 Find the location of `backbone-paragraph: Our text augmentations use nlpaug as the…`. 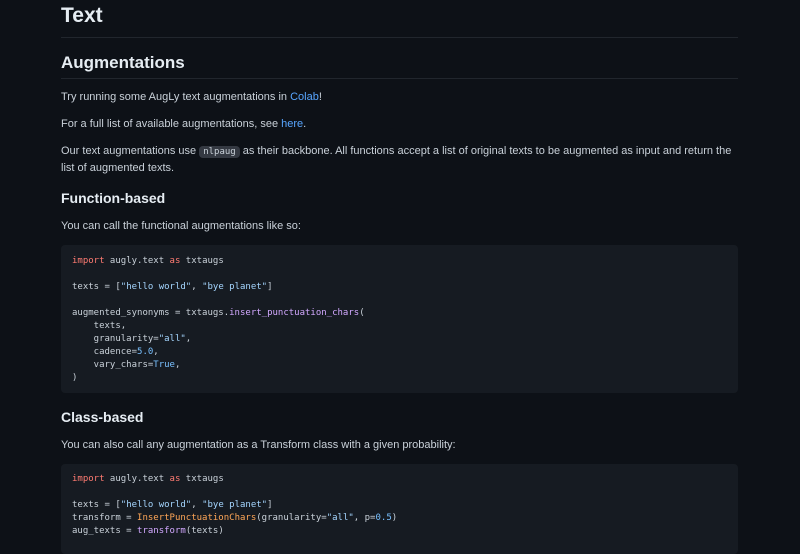

backbone-paragraph: Our text augmentations use nlpaug as the… is located at coordinates (399, 159).